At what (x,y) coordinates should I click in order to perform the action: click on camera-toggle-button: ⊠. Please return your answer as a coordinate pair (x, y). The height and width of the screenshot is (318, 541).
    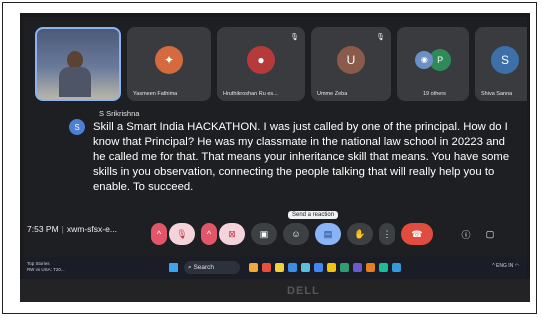
    Looking at the image, I should click on (232, 234).